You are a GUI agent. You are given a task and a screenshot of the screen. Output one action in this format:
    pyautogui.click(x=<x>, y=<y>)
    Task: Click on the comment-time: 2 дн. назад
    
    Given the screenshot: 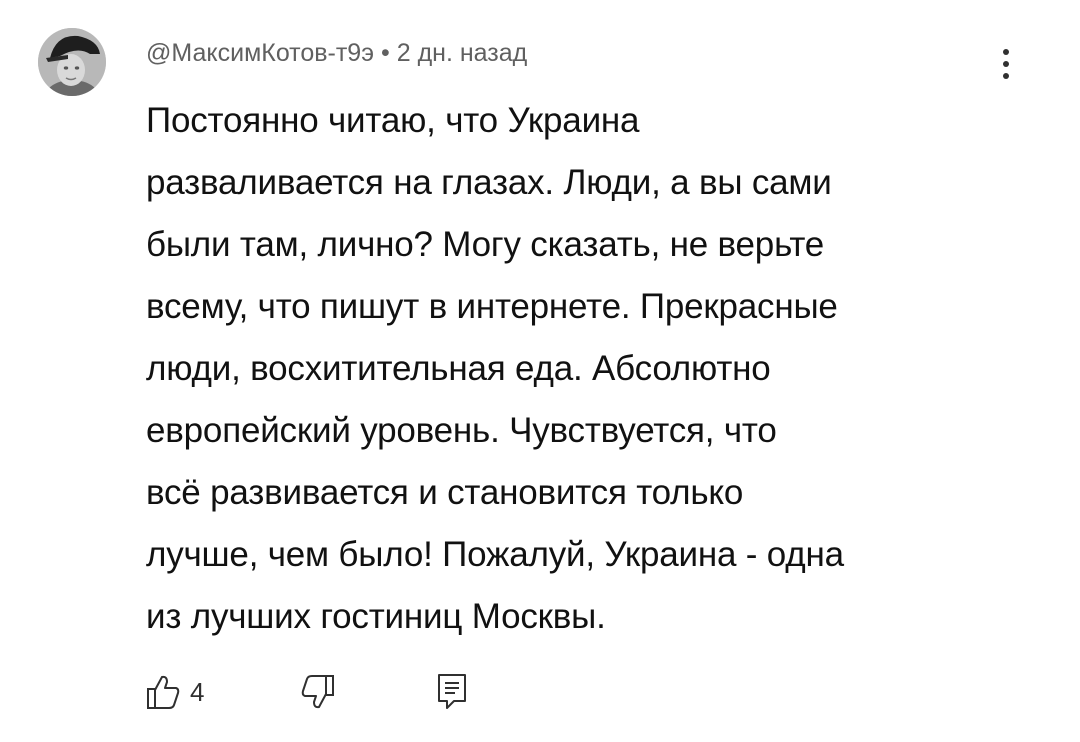 What is the action you would take?
    pyautogui.click(x=462, y=52)
    